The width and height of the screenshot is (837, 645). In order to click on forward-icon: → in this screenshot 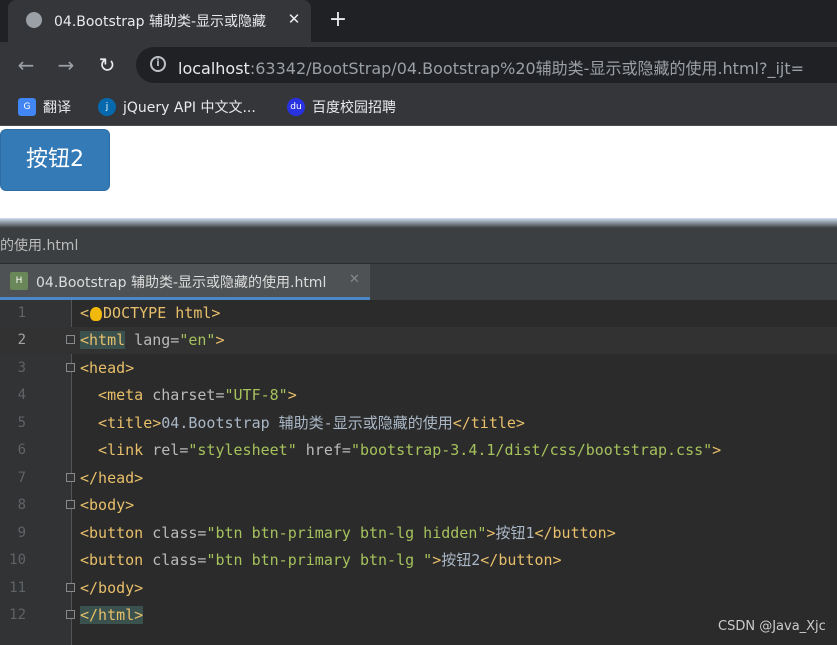, I will do `click(66, 65)`.